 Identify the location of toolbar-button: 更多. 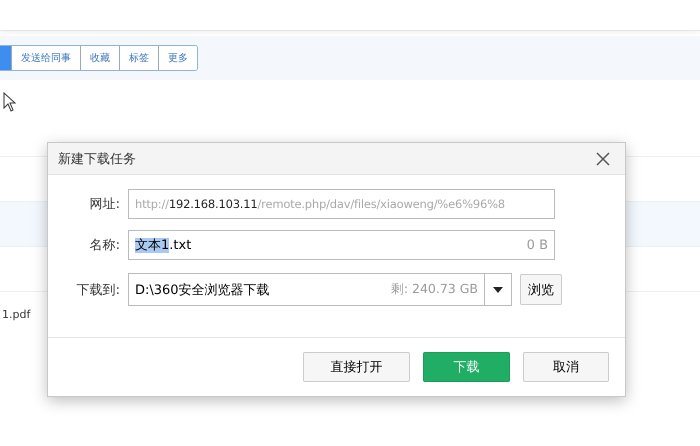
(177, 58).